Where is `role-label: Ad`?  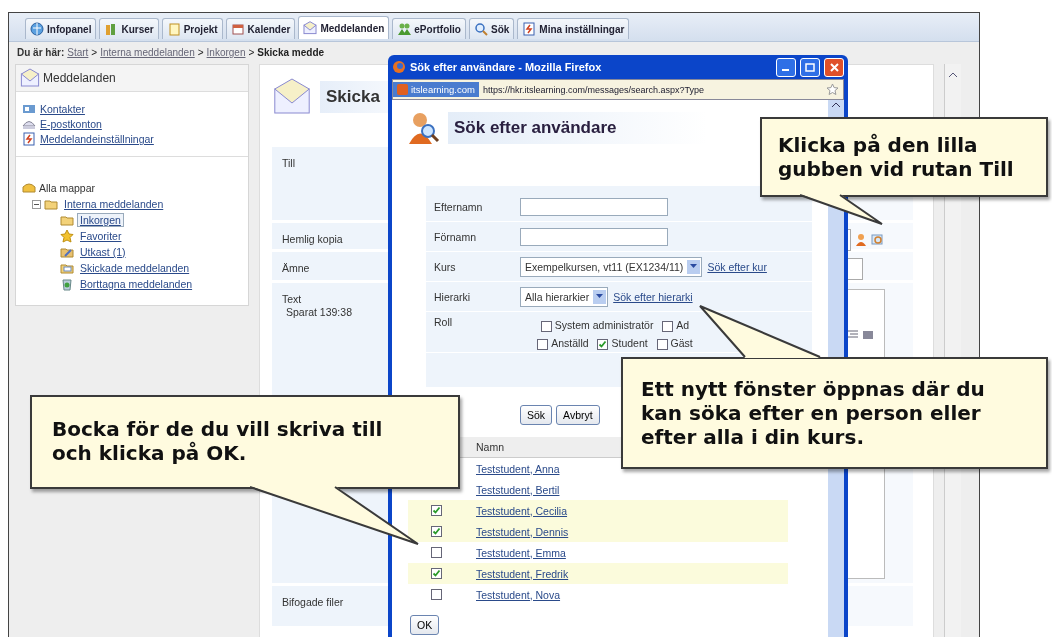 role-label: Ad is located at coordinates (683, 325).